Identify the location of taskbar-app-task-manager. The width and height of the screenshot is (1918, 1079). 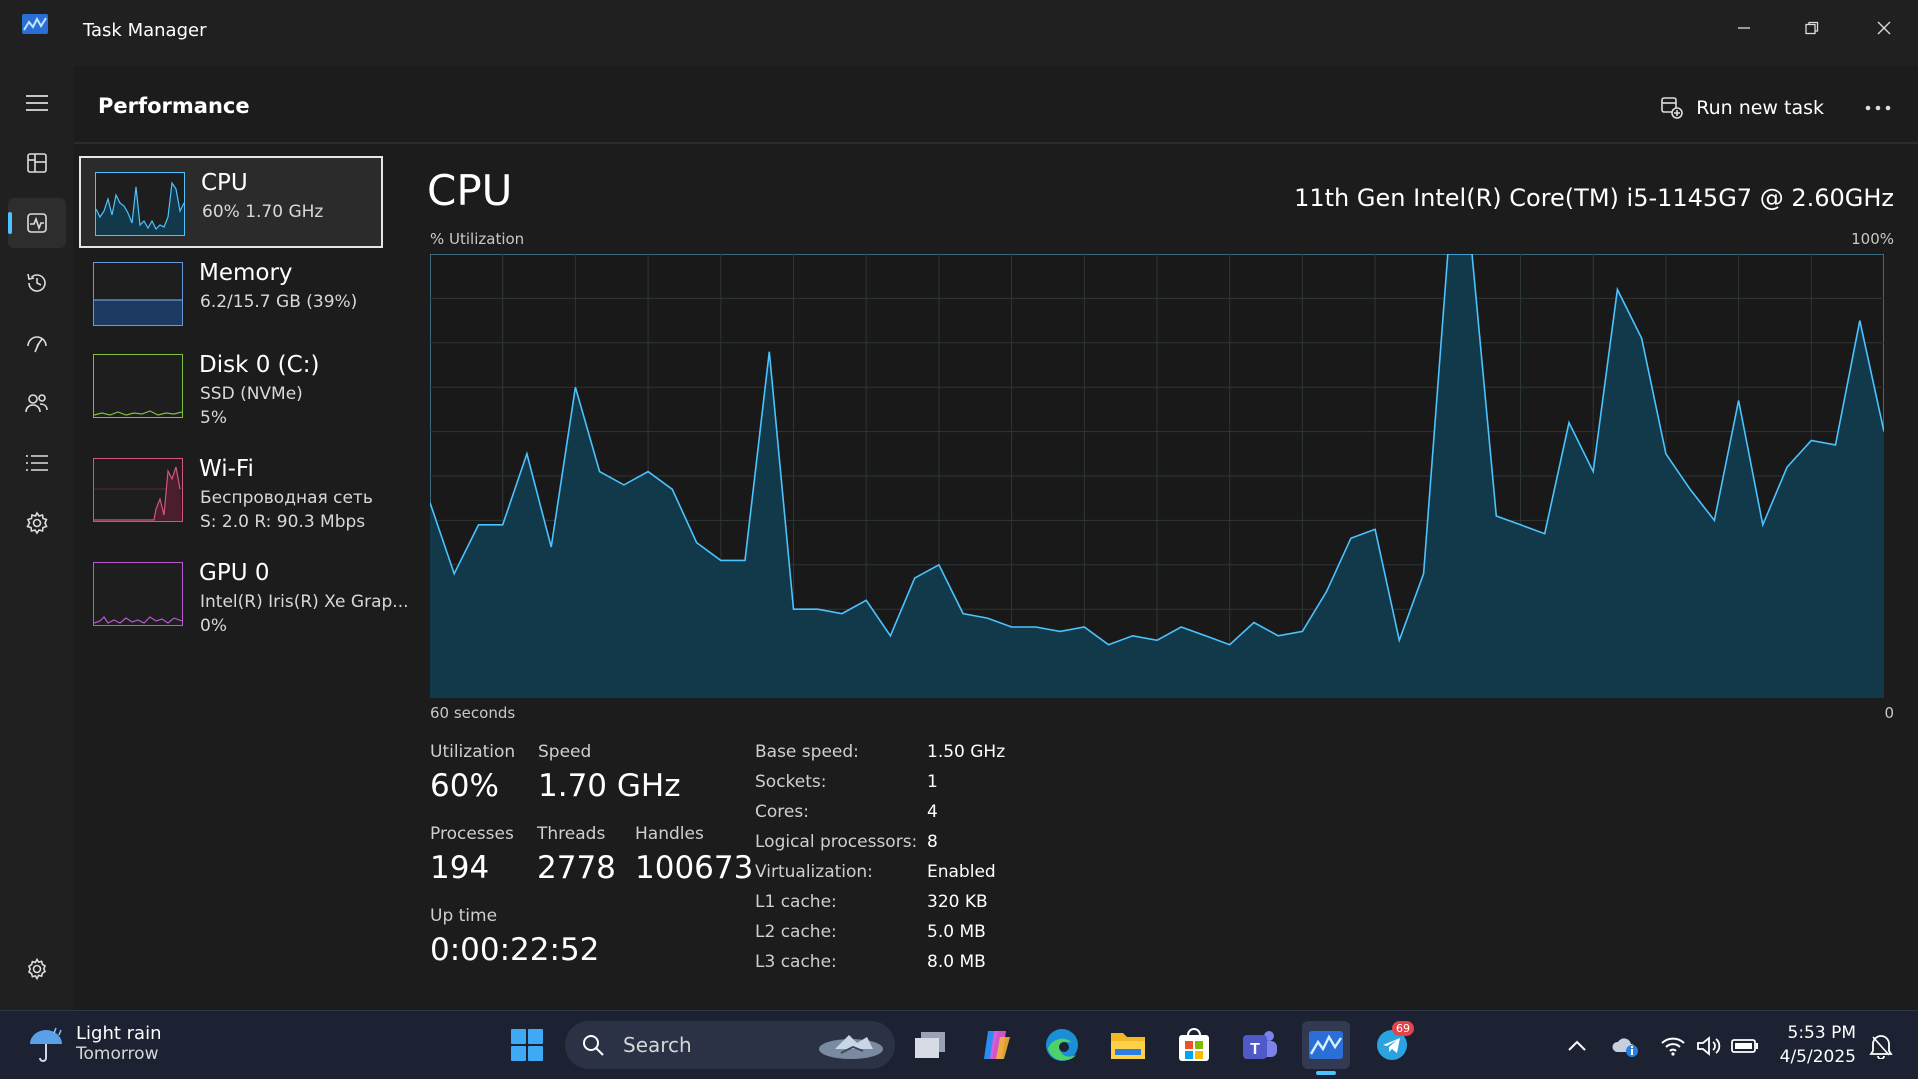
(1326, 1048).